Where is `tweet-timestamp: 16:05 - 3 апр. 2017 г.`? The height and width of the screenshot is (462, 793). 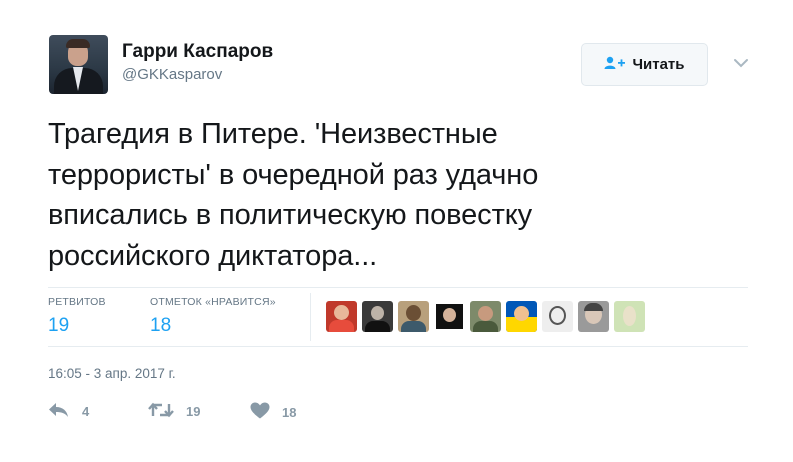
tweet-timestamp: 16:05 - 3 апр. 2017 г. is located at coordinates (112, 373).